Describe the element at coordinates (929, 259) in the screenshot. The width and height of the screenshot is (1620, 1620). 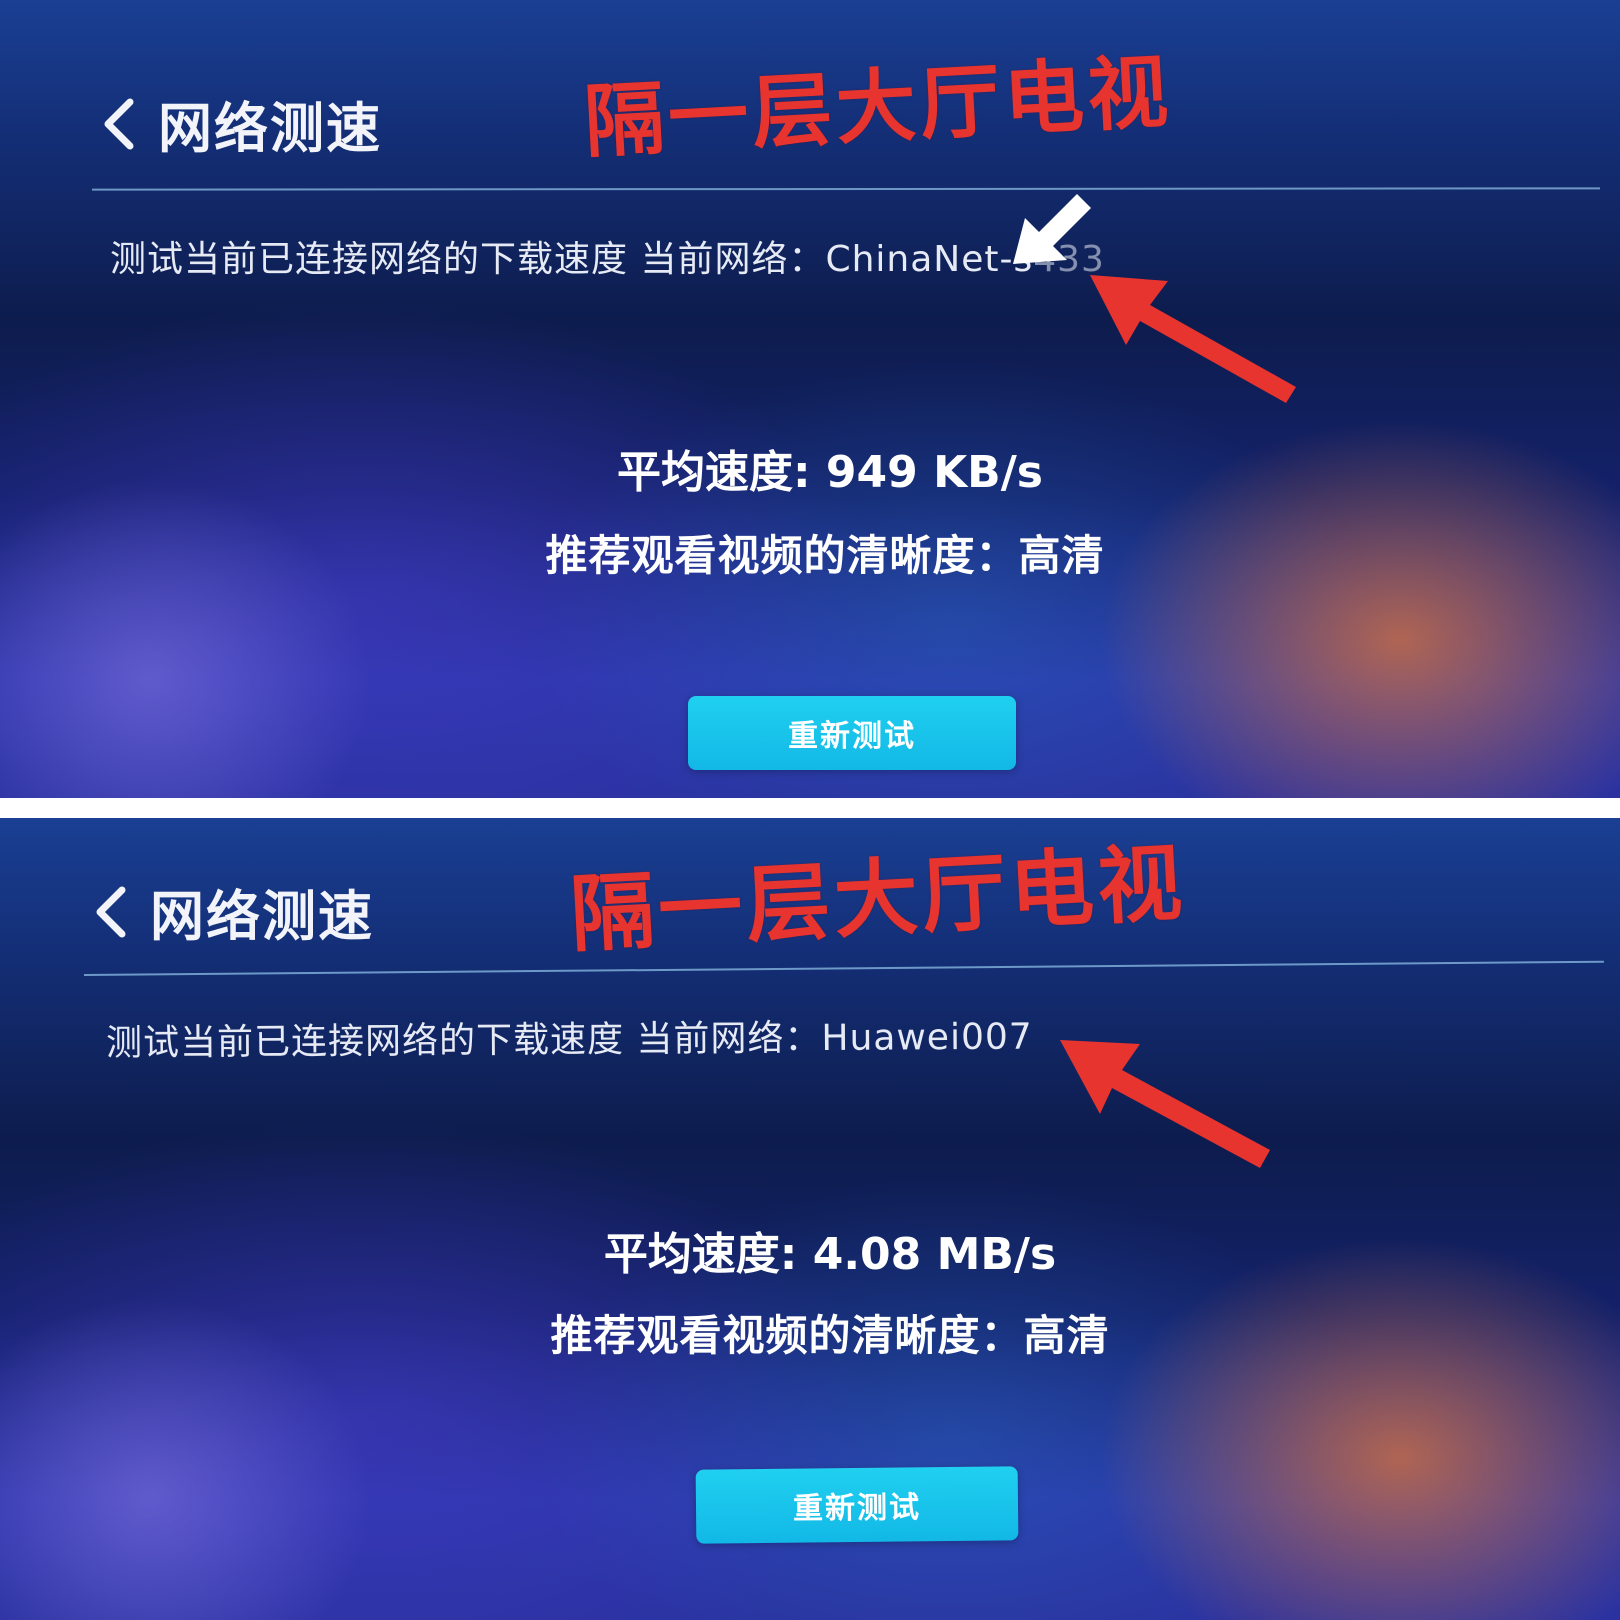
I see `network-name: ChinaNet-s` at that location.